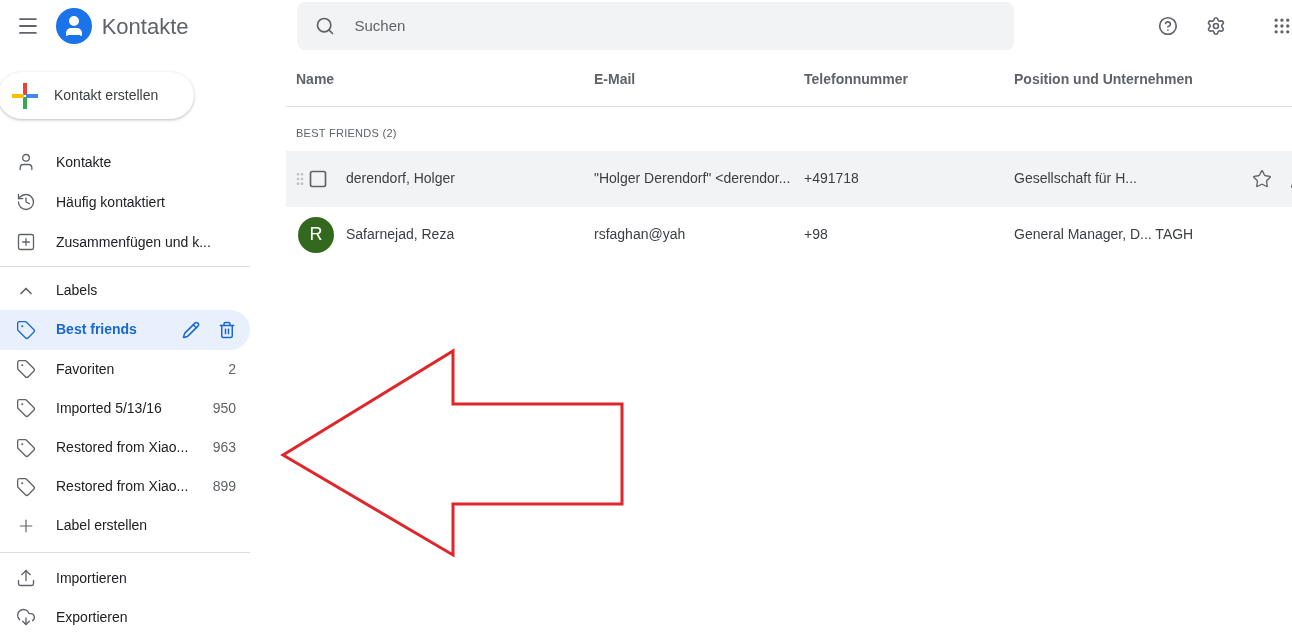 The height and width of the screenshot is (637, 1292). Describe the element at coordinates (224, 487) in the screenshot. I see `label-count: 899` at that location.